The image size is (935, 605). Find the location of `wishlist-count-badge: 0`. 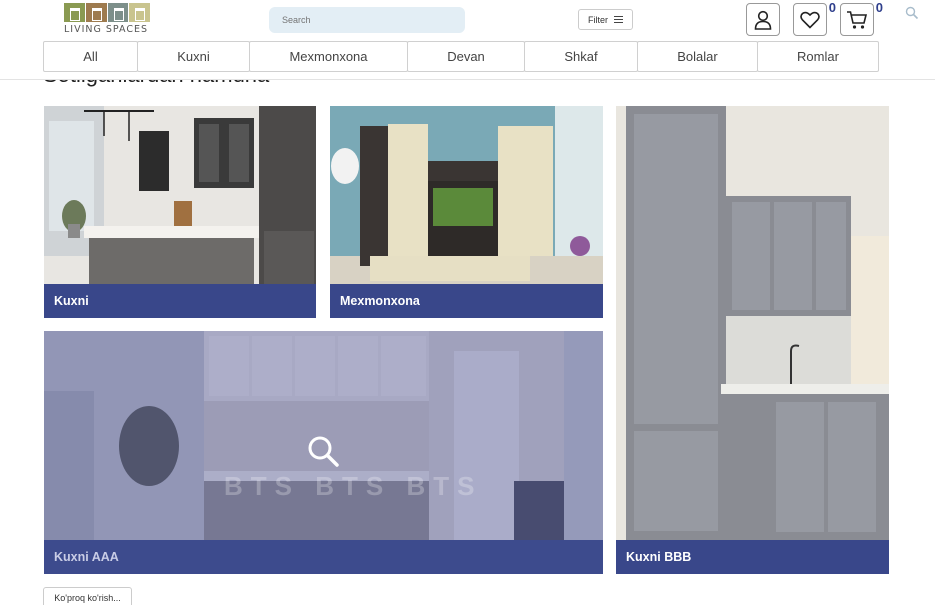

wishlist-count-badge: 0 is located at coordinates (832, 7).